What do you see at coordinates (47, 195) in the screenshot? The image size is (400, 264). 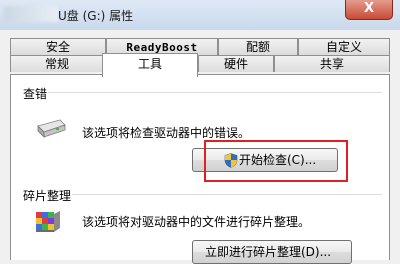 I see `defrag-group-title: 碎片整理` at bounding box center [47, 195].